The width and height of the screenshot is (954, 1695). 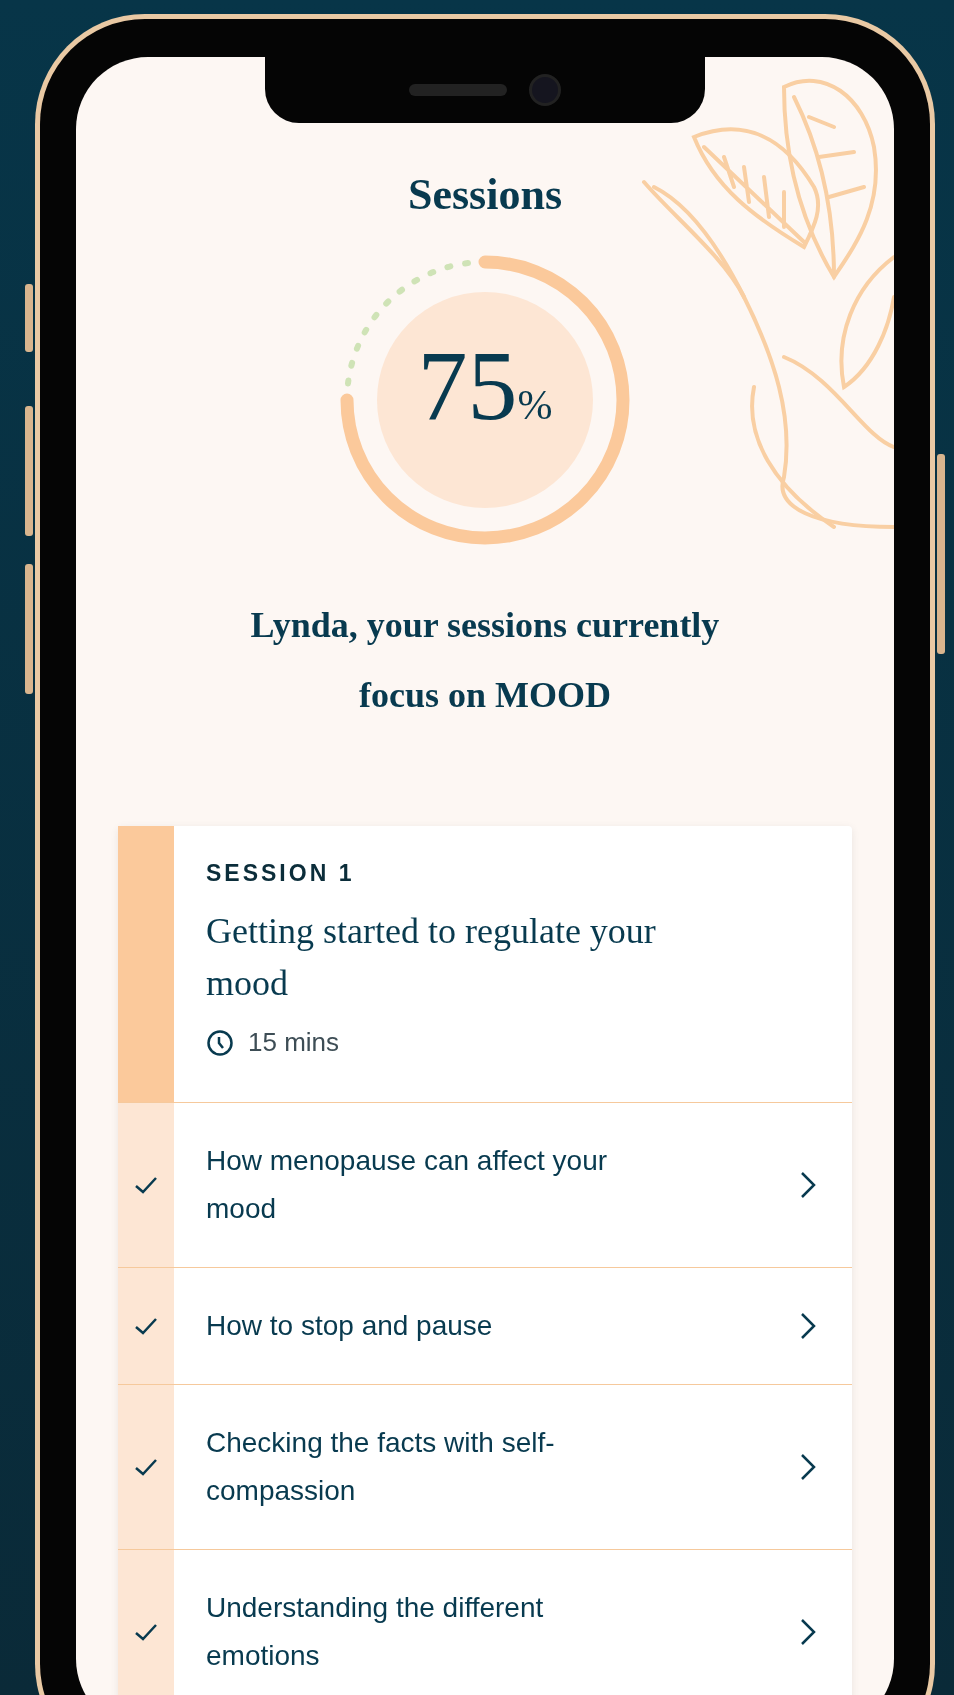 What do you see at coordinates (294, 1042) in the screenshot?
I see `session-duration: 15 mins` at bounding box center [294, 1042].